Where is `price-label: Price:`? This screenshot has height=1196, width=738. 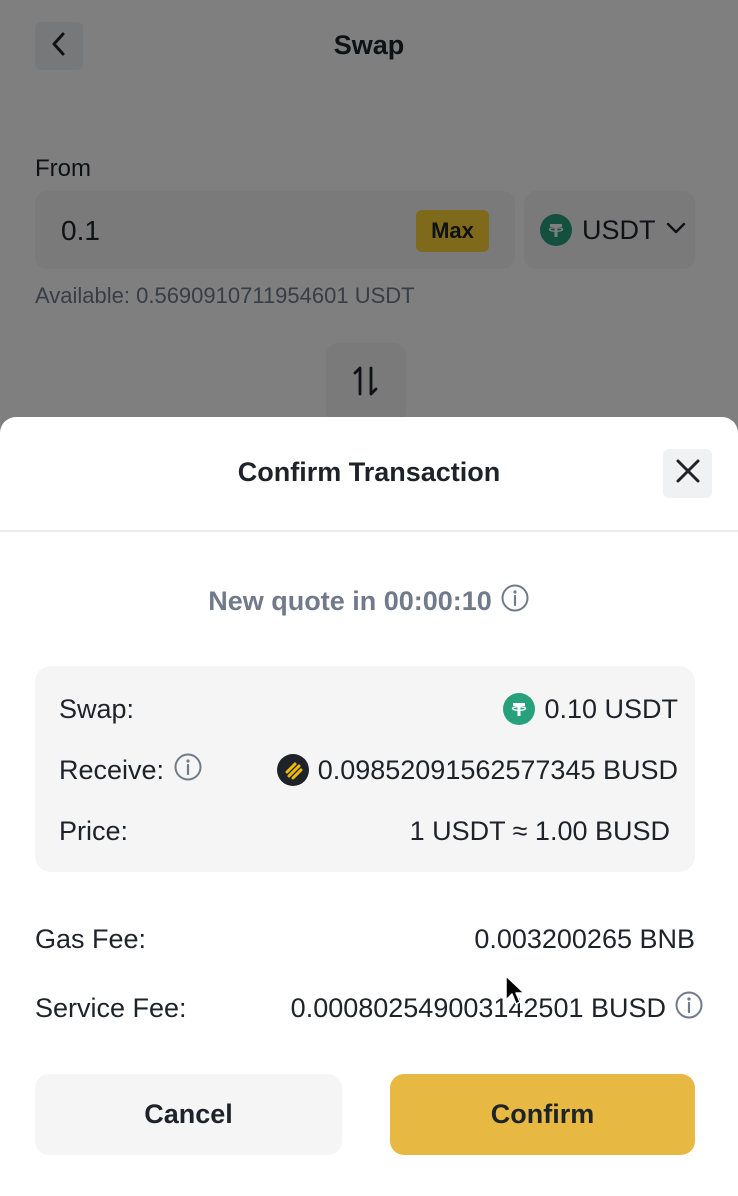 price-label: Price: is located at coordinates (94, 830).